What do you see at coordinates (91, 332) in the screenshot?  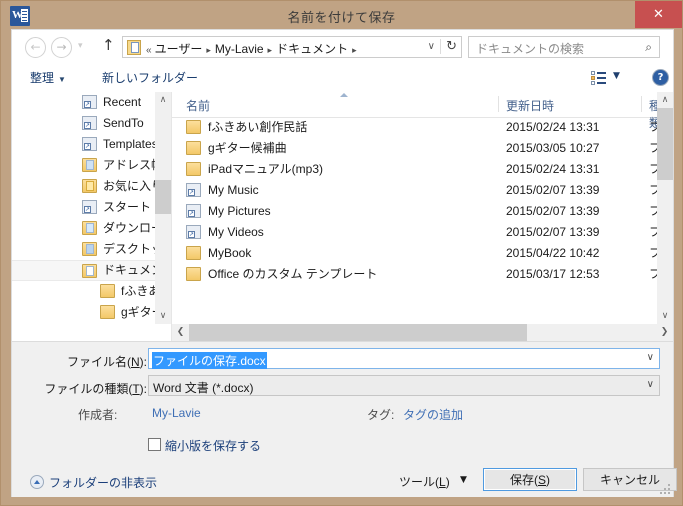 I see `navpane-hscroll-filler` at bounding box center [91, 332].